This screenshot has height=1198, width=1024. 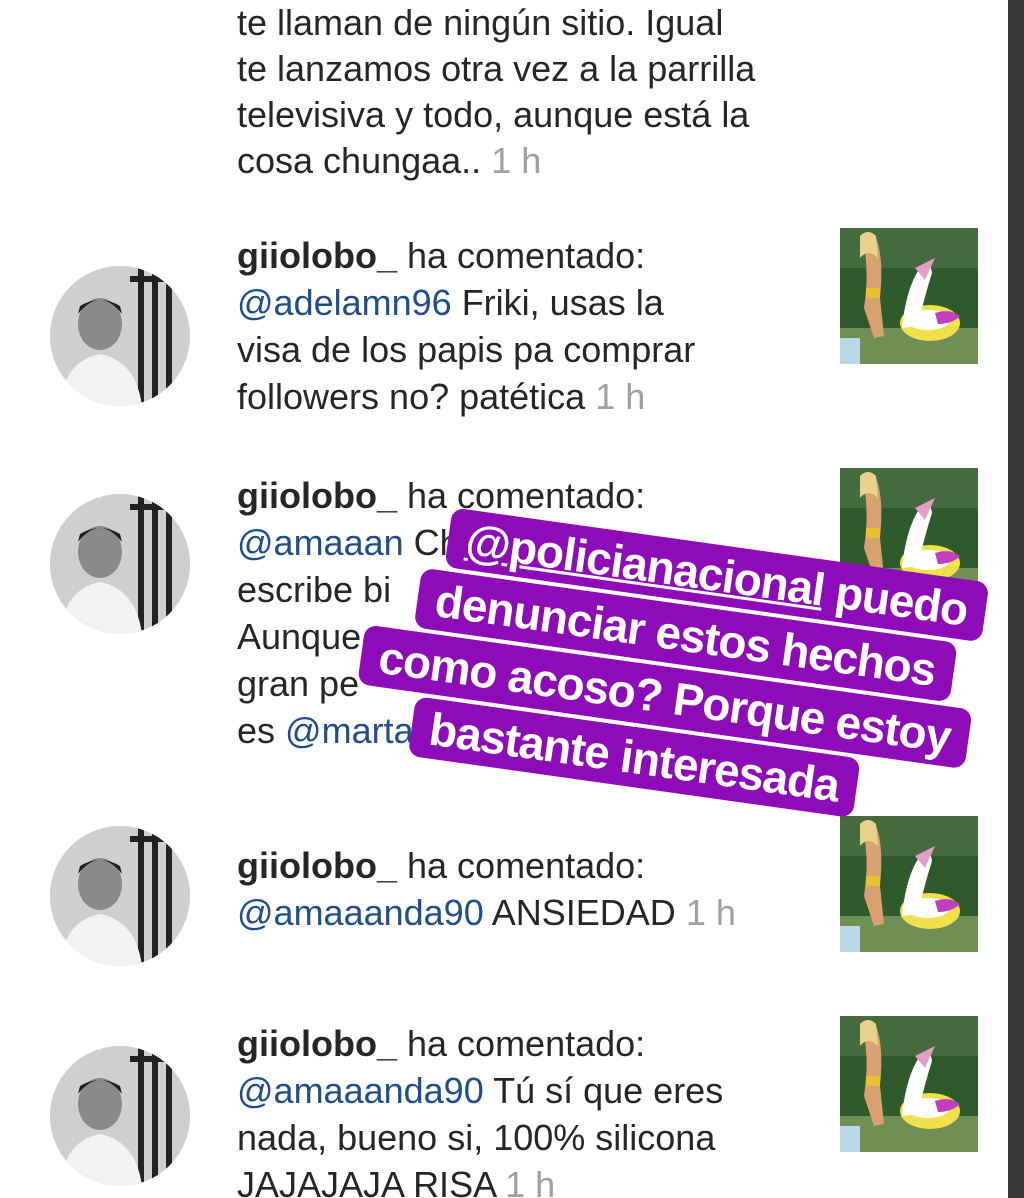 What do you see at coordinates (480, 22) in the screenshot?
I see `previous-comment-line: te llaman de ningún sitio. Igual` at bounding box center [480, 22].